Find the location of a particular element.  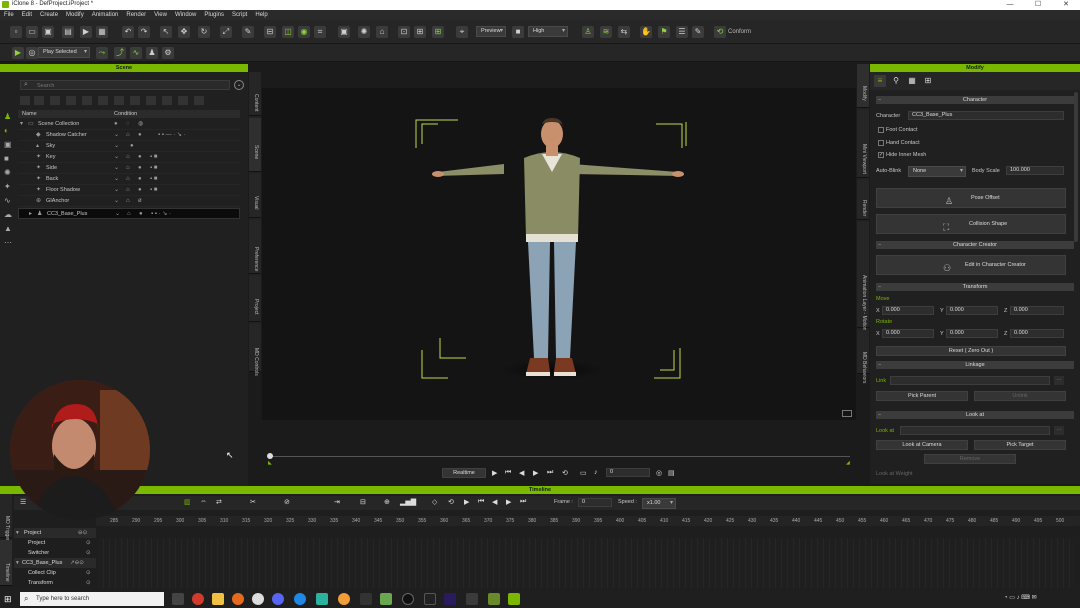

folder-add-icon is located at coordinates (39, 100).